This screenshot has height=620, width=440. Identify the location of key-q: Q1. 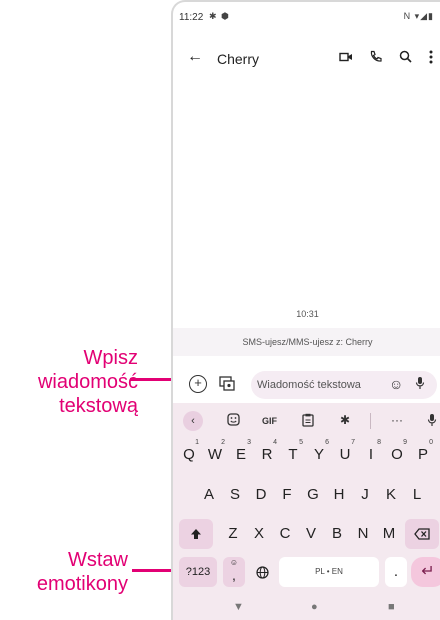
(189, 454).